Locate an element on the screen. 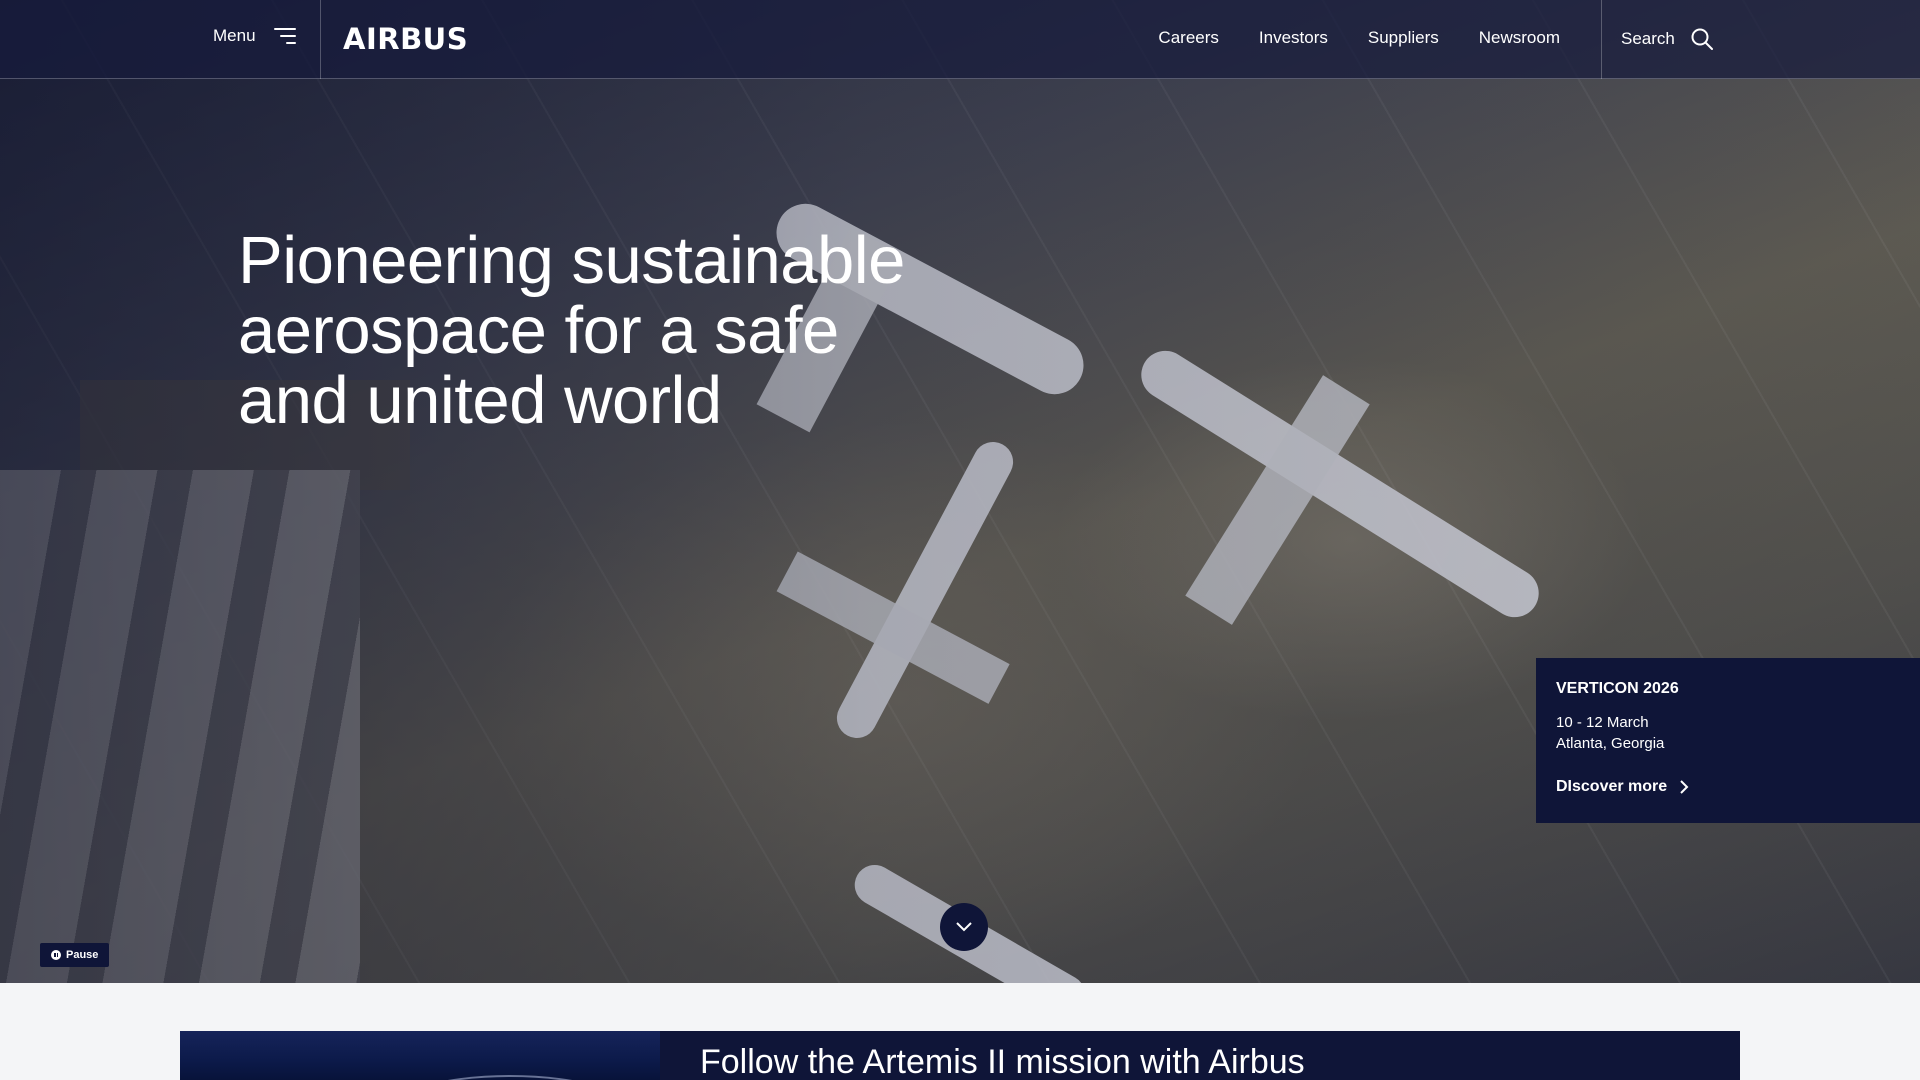  pause-label: Pause is located at coordinates (82, 955).